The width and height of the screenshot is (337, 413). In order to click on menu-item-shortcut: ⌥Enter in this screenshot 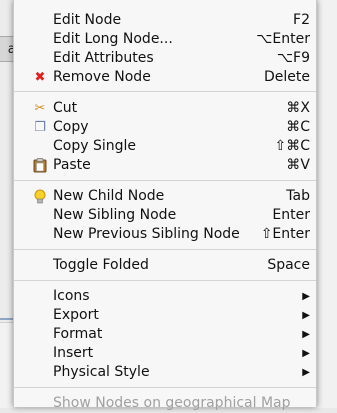, I will do `click(283, 39)`.